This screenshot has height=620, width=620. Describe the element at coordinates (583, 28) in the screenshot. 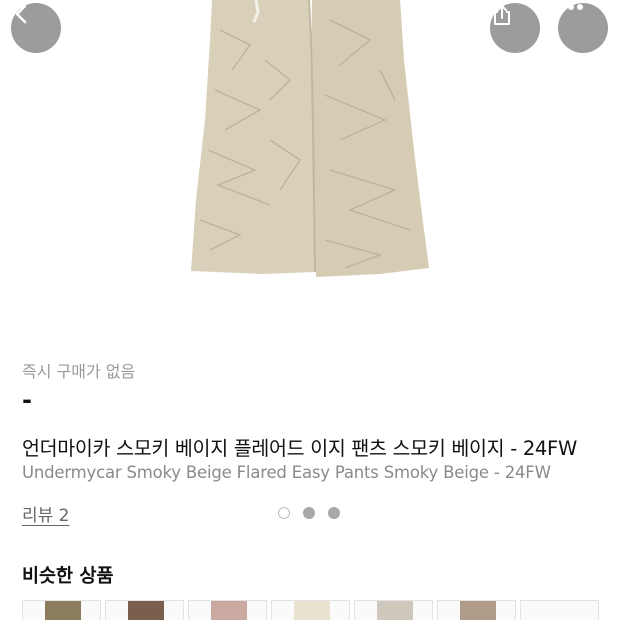

I see `more-button` at that location.